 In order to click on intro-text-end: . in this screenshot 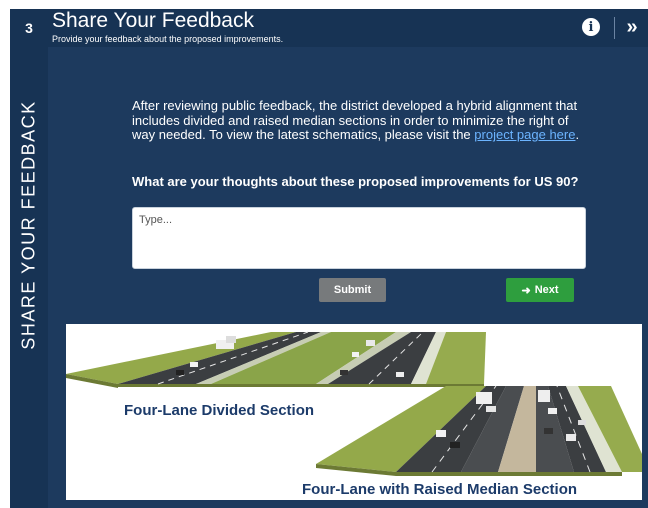, I will do `click(577, 134)`.